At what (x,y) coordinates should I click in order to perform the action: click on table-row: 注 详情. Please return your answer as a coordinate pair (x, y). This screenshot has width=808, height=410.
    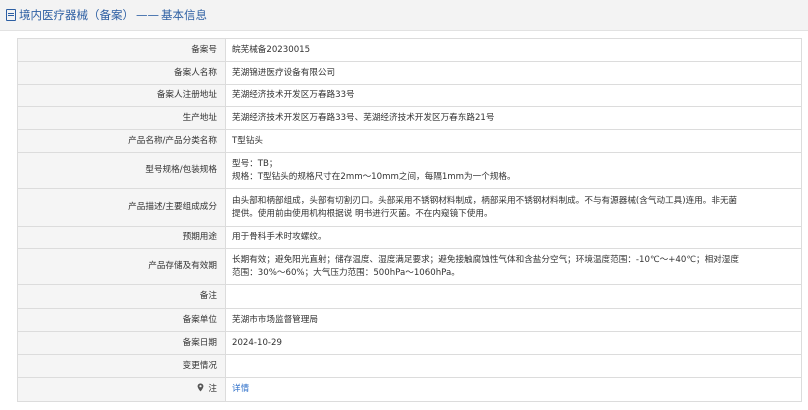
    Looking at the image, I should click on (409, 389).